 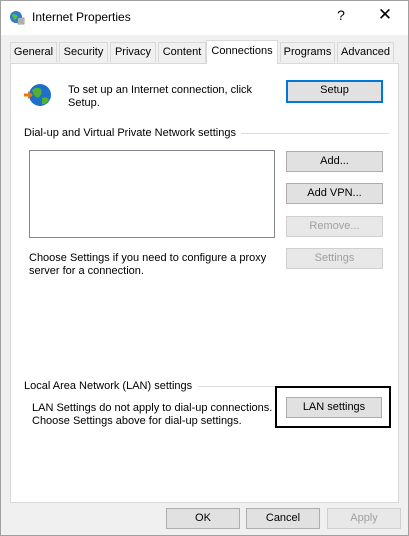 I want to click on tab-general: General, so click(x=33, y=52).